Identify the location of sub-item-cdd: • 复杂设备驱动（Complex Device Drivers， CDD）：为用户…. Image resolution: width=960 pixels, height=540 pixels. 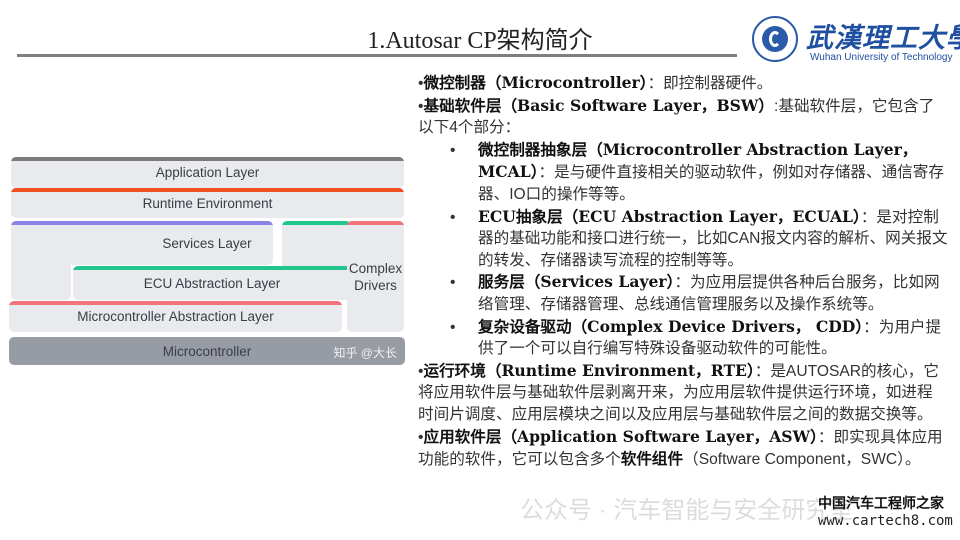
(683, 338).